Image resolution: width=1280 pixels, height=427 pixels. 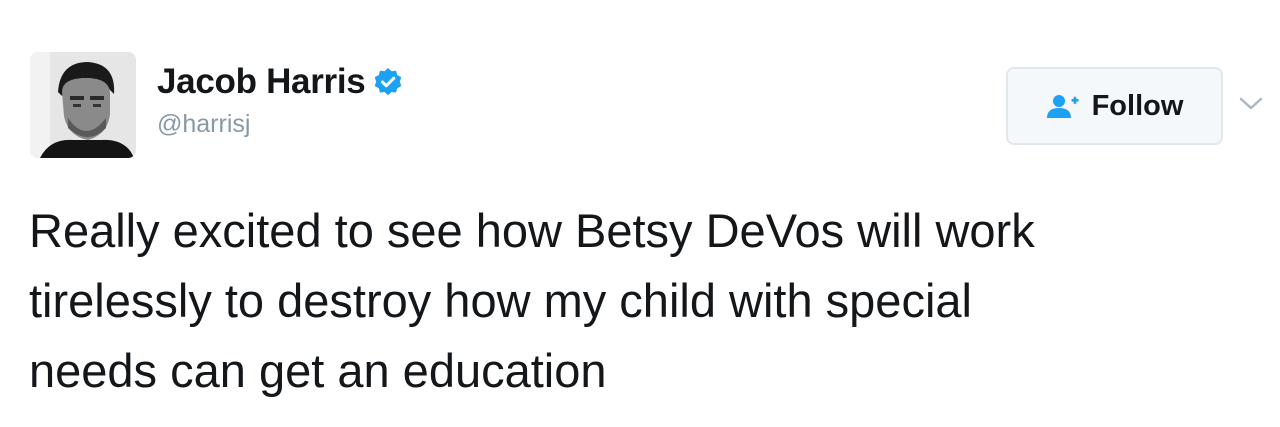 I want to click on avatar, so click(x=83, y=105).